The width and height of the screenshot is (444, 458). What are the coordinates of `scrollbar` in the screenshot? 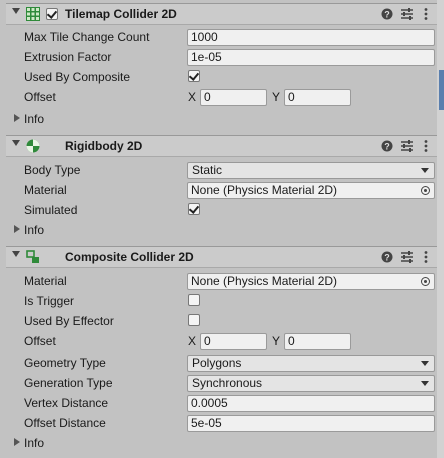 It's located at (440, 229).